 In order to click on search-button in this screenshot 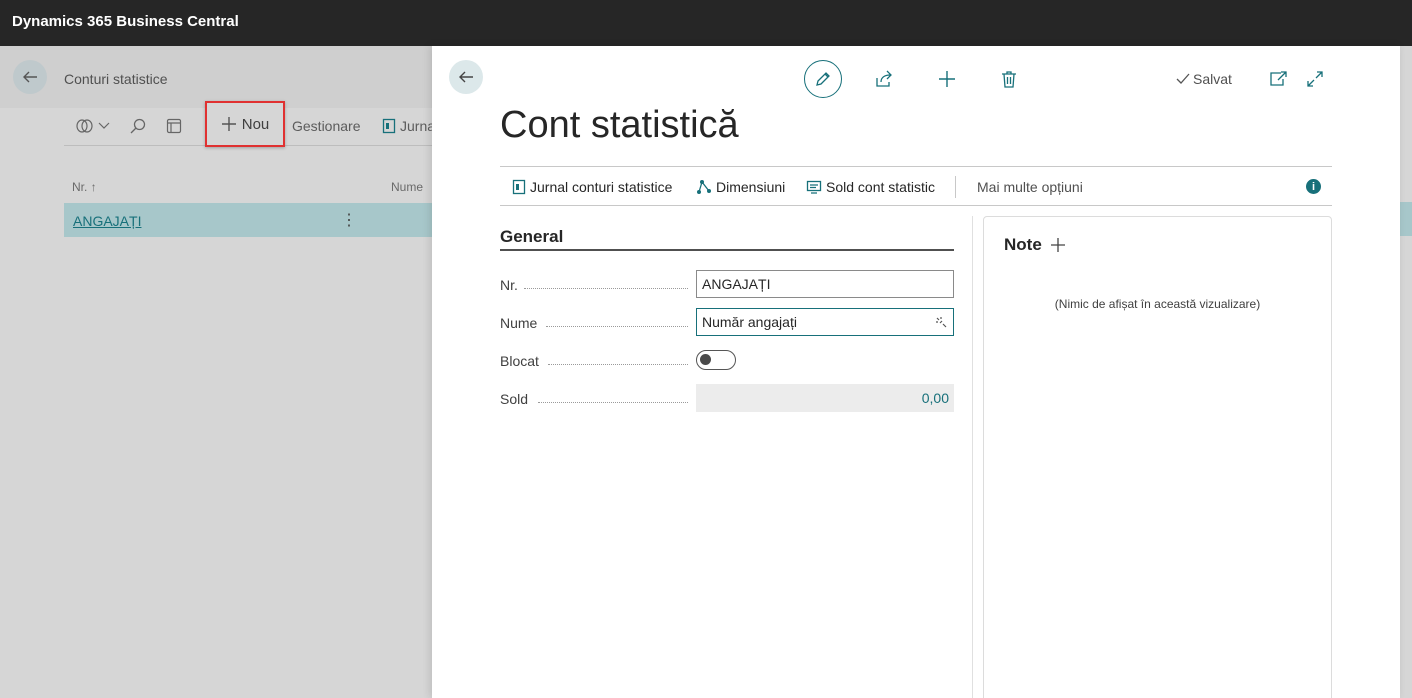, I will do `click(138, 126)`.